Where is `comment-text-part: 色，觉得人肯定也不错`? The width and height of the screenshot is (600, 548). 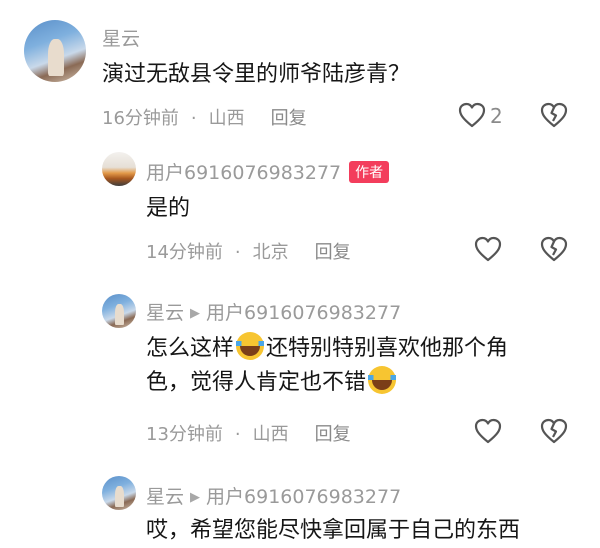 comment-text-part: 色，觉得人肯定也不错 is located at coordinates (256, 382).